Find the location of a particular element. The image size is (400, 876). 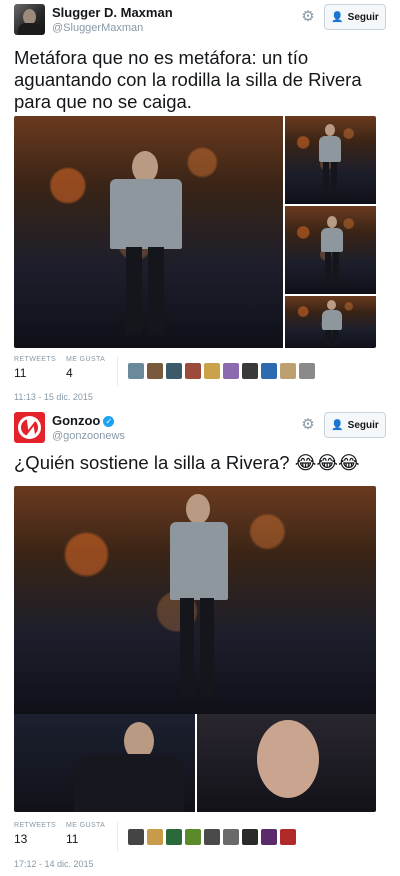

display-name: Gonzoo ✓ is located at coordinates (83, 420).